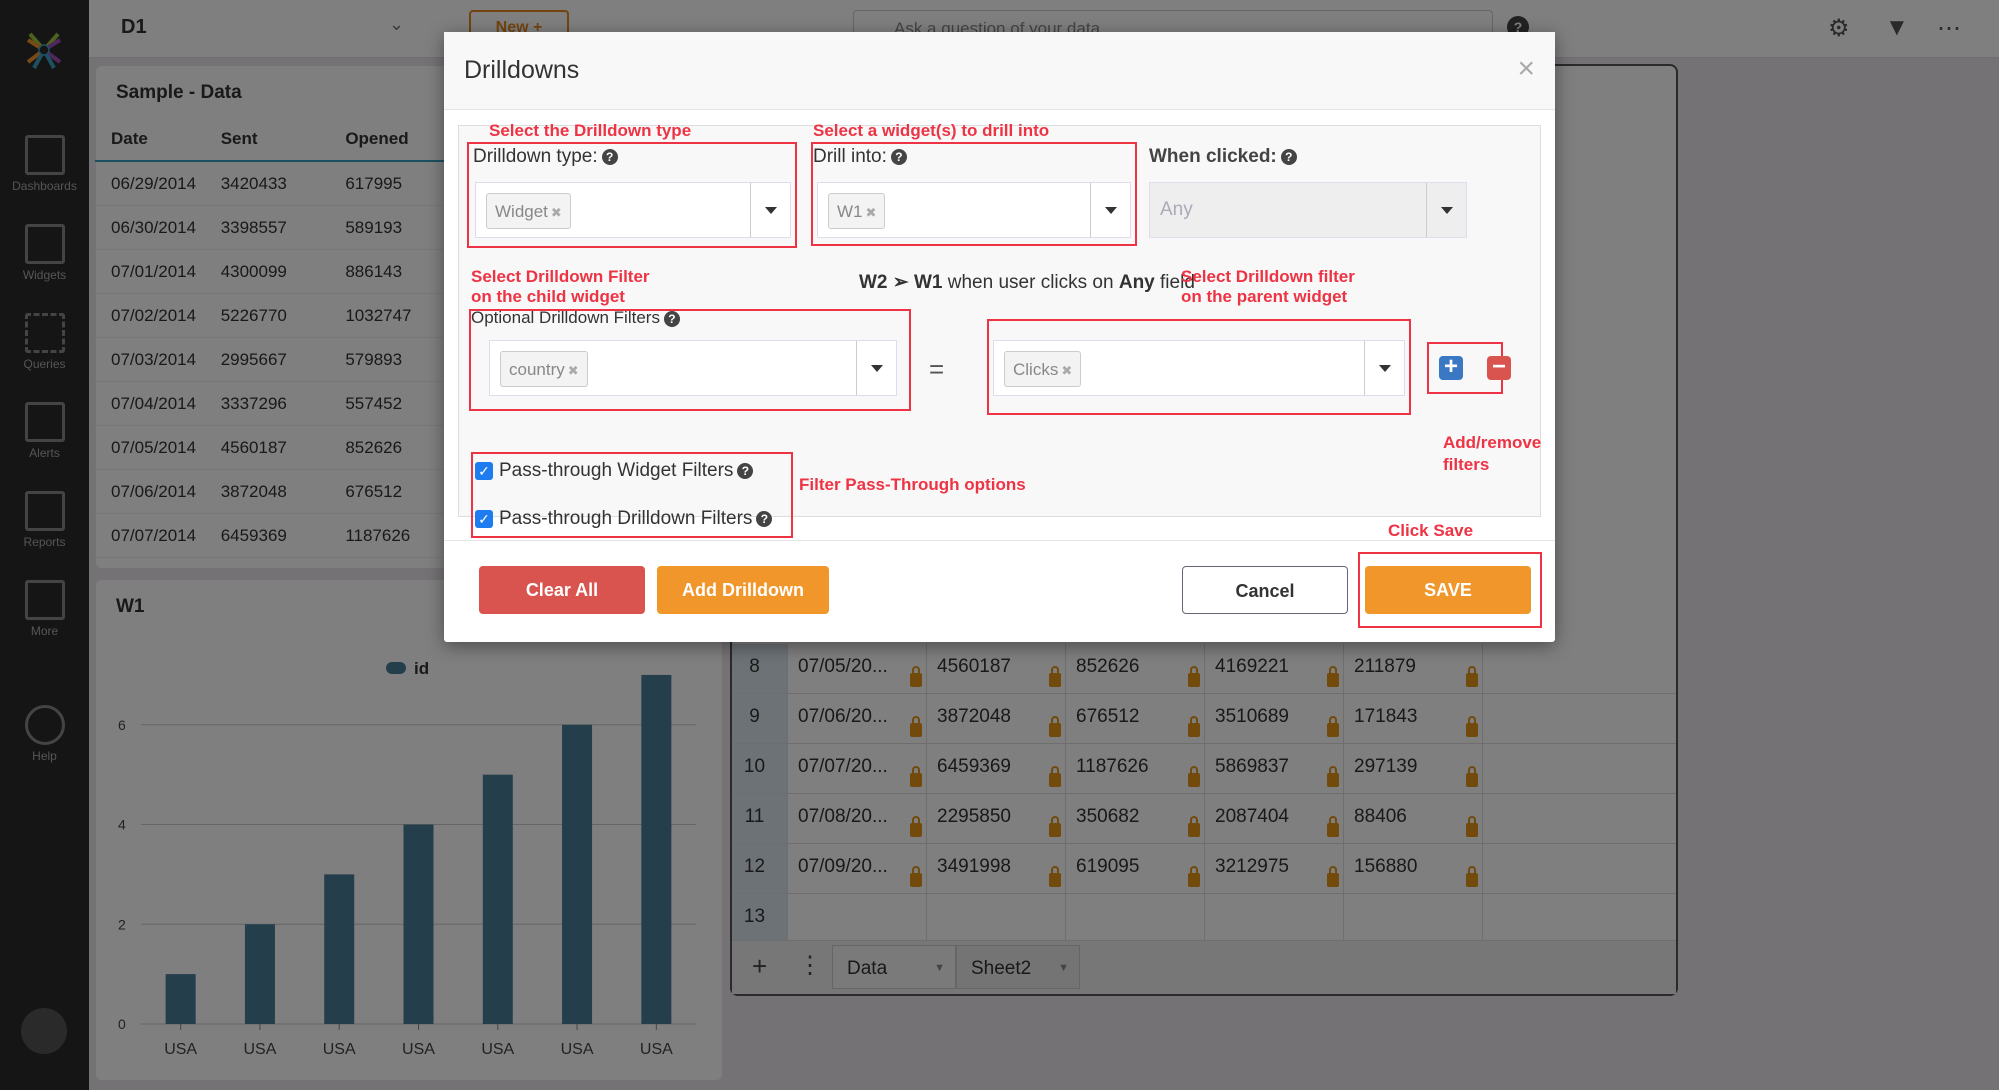  I want to click on annotation-addremove-1: Add/remove, so click(1492, 442).